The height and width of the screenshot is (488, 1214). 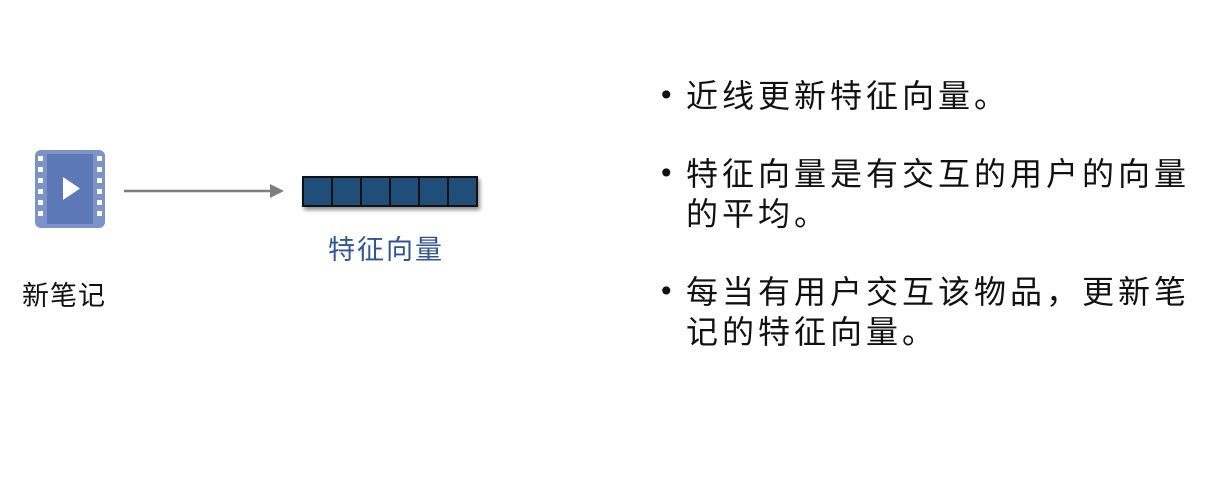 I want to click on bullet-text: 每当有用户交互该物品，更新笔记的特征向量。, so click(x=938, y=312).